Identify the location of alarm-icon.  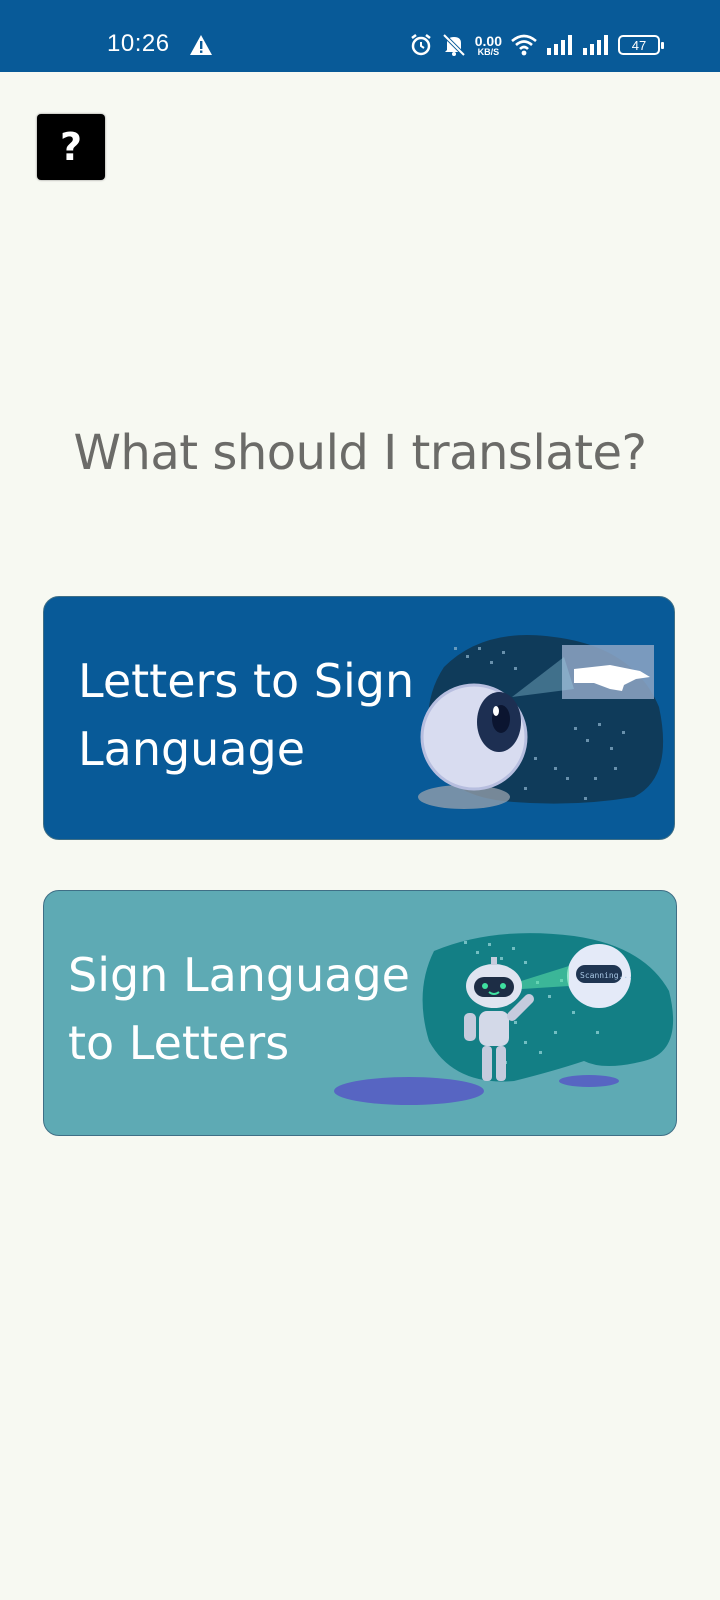
(421, 45).